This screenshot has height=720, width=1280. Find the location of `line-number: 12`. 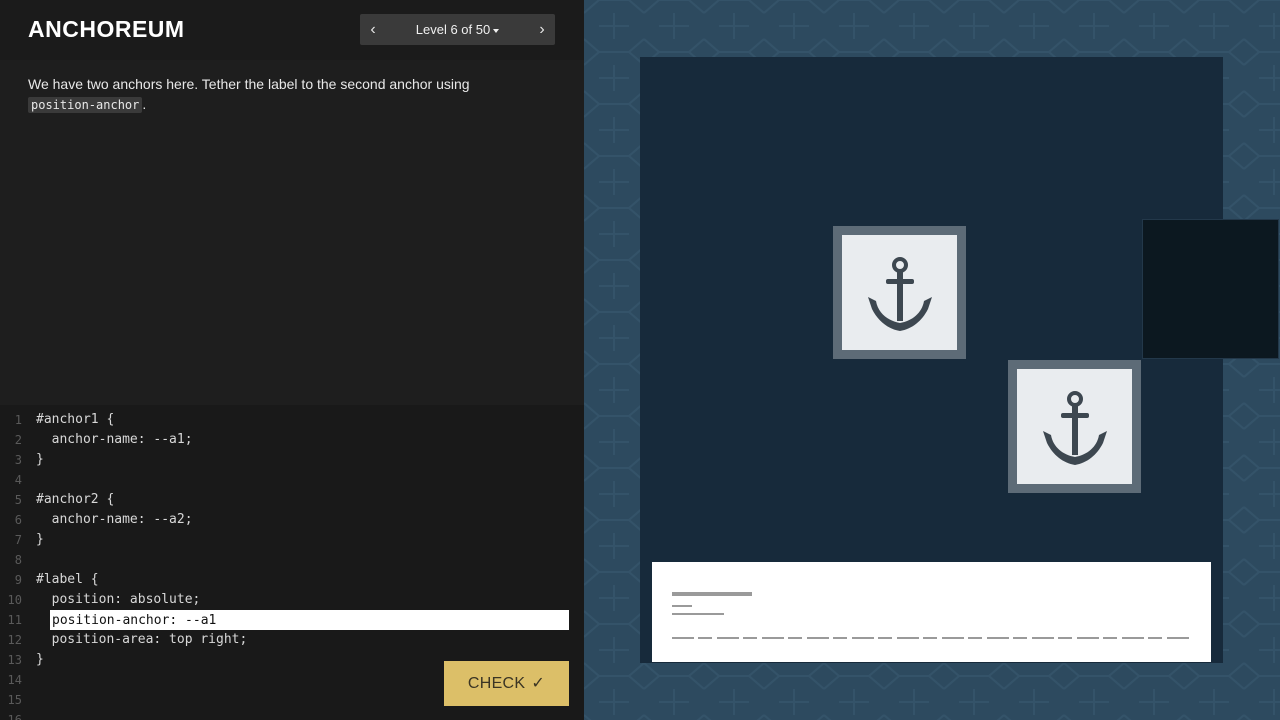

line-number: 12 is located at coordinates (14, 640).